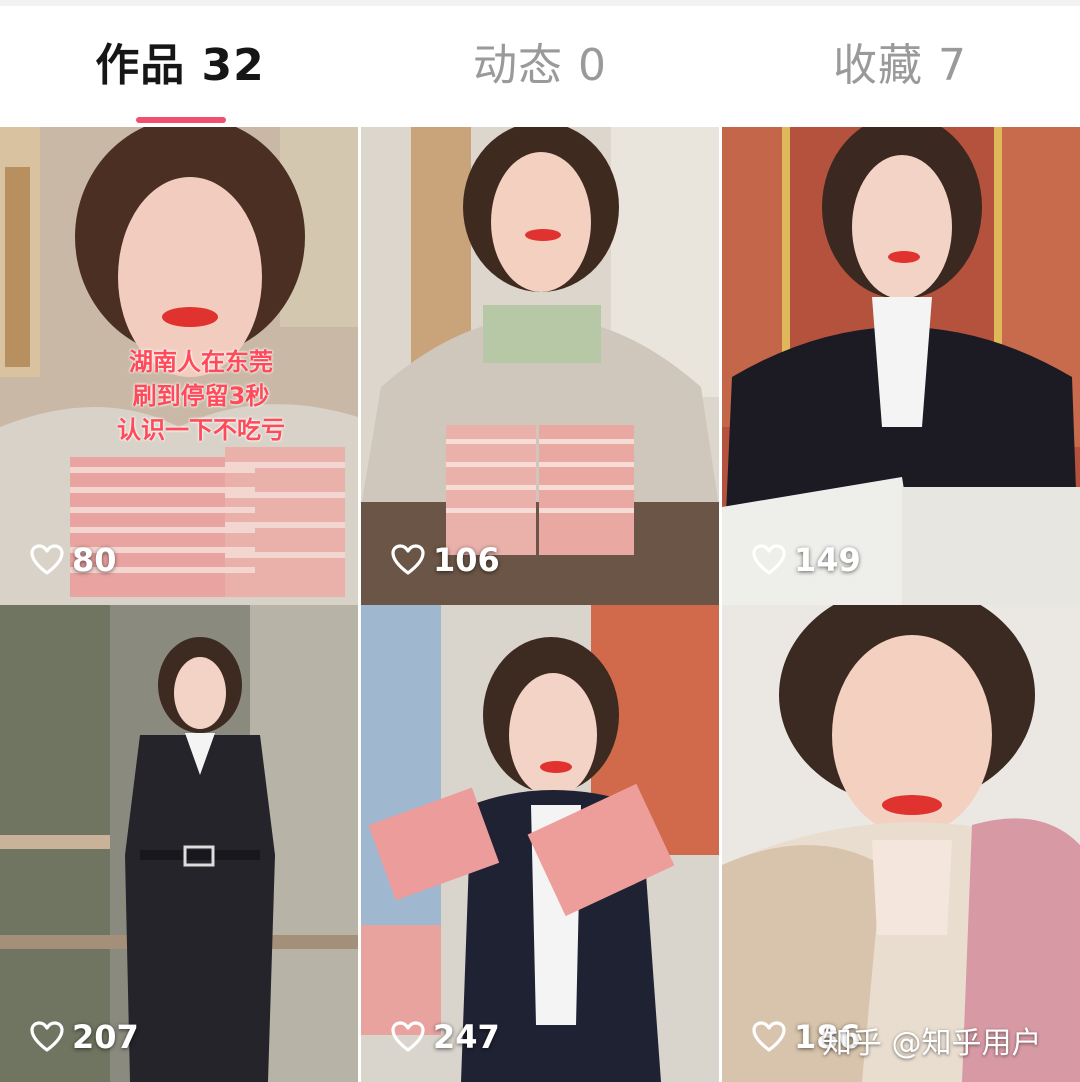 The width and height of the screenshot is (1080, 1082). I want to click on video-thumbnail-6: 186, so click(901, 843).